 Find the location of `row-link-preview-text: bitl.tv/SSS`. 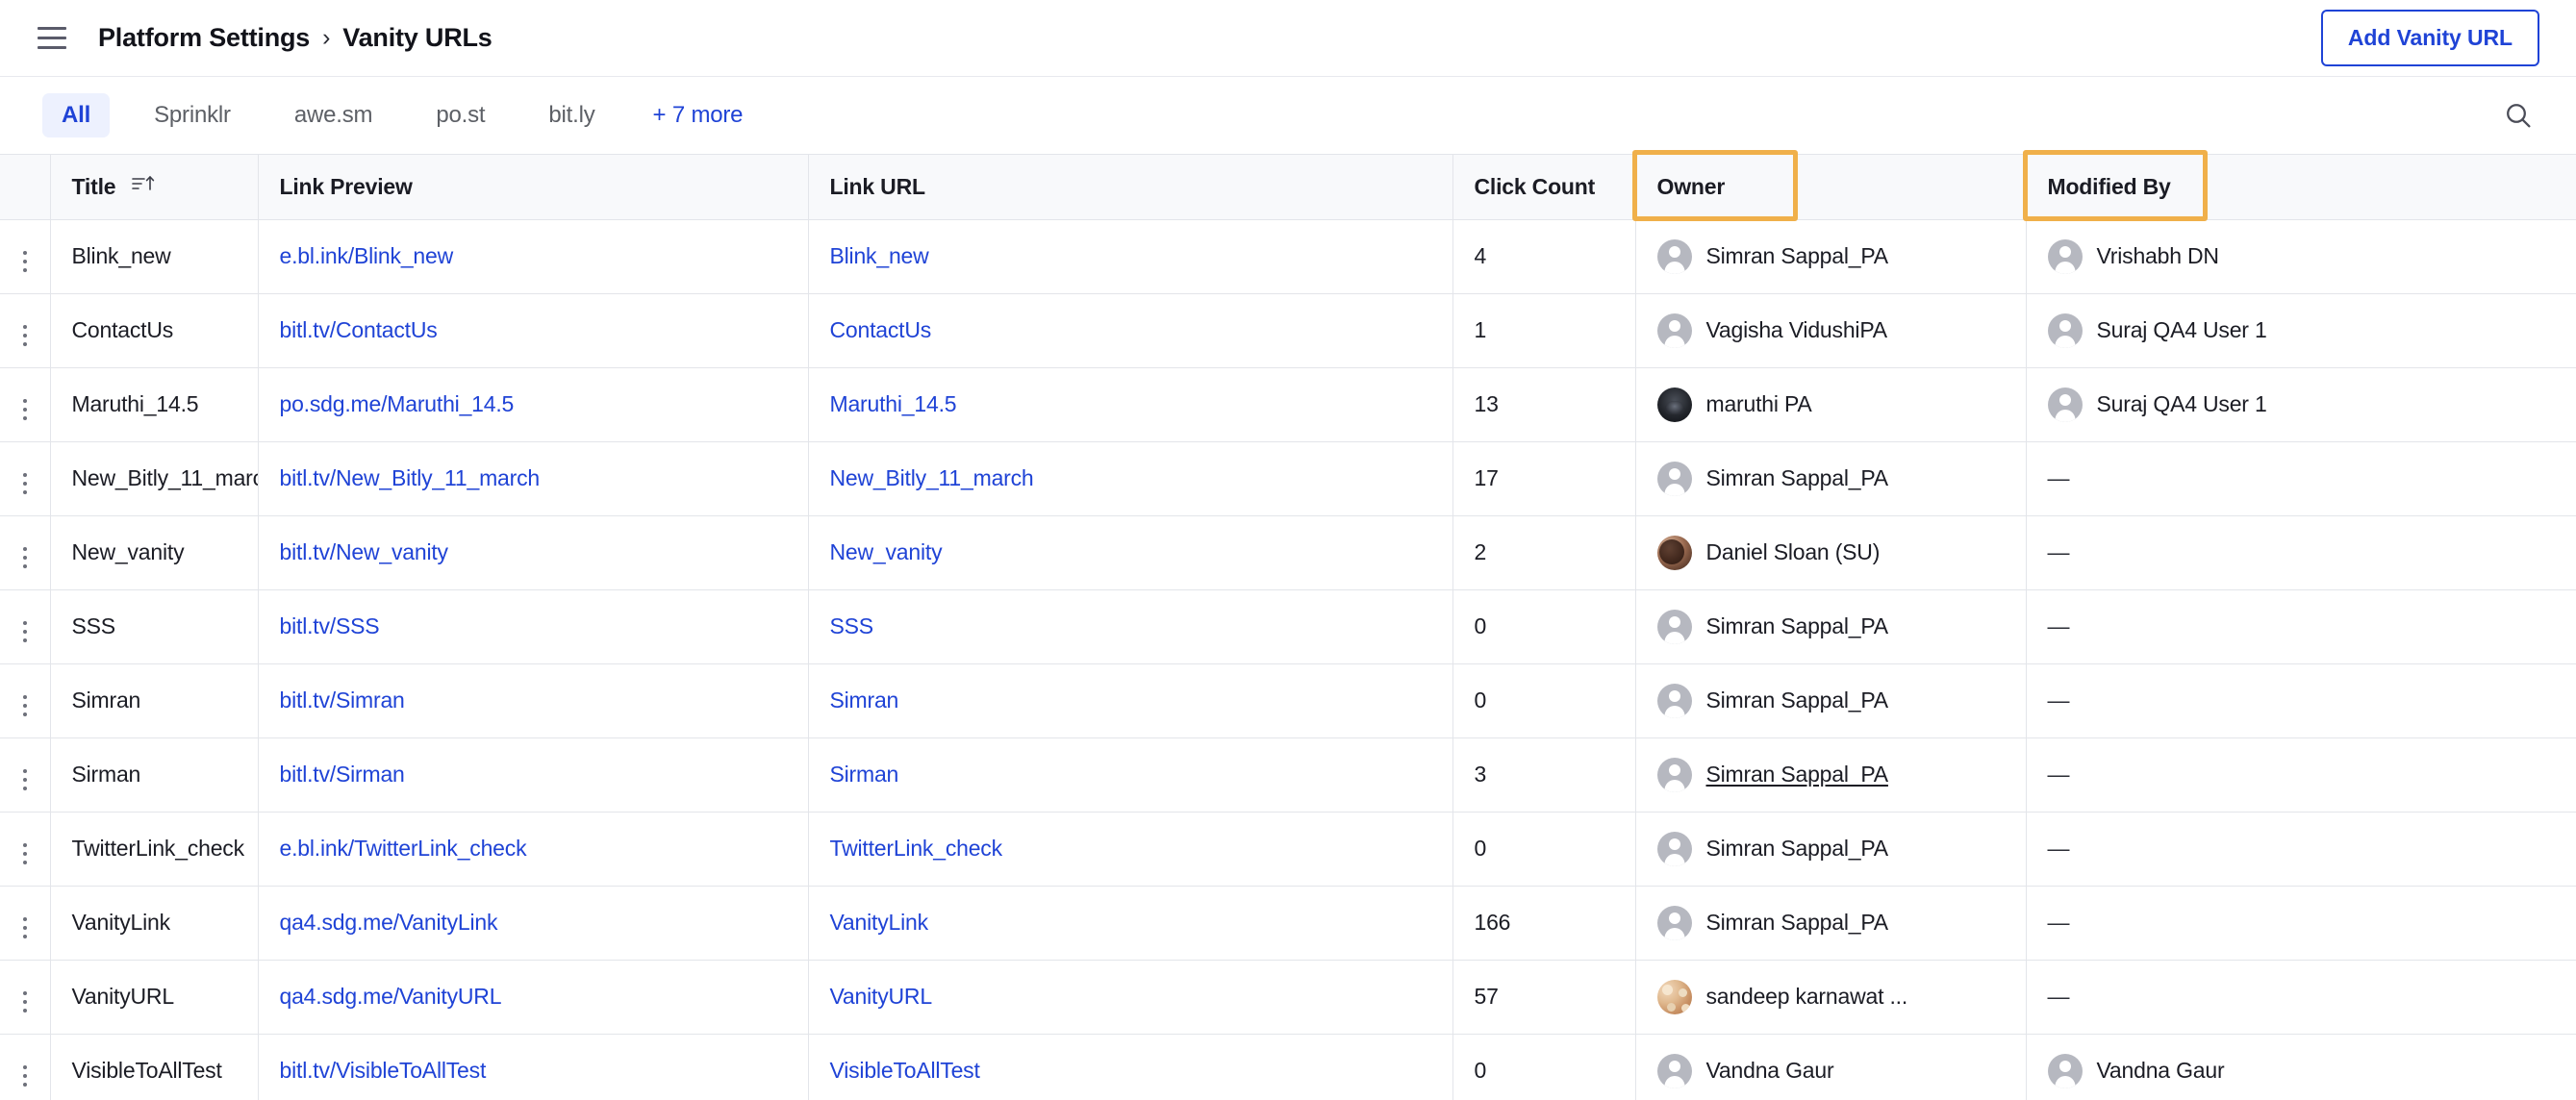

row-link-preview-text: bitl.tv/SSS is located at coordinates (330, 625).